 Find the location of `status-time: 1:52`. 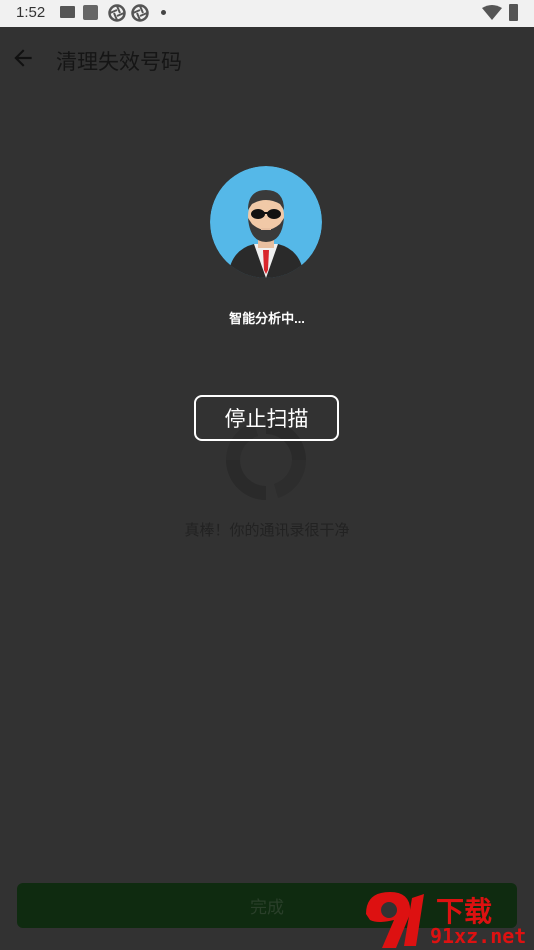

status-time: 1:52 is located at coordinates (31, 12).